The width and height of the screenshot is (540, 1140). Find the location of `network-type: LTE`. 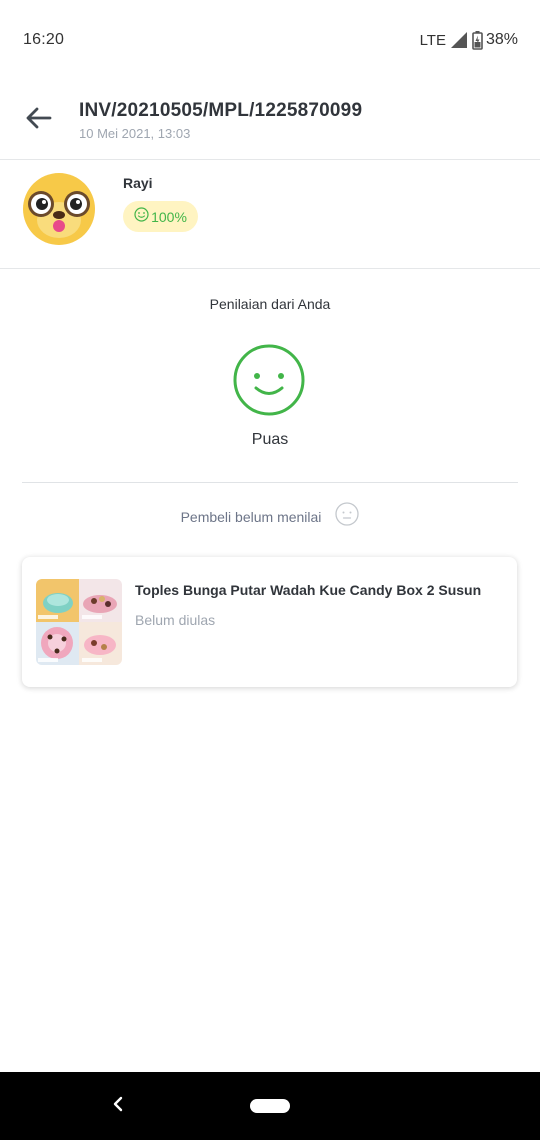

network-type: LTE is located at coordinates (432, 40).